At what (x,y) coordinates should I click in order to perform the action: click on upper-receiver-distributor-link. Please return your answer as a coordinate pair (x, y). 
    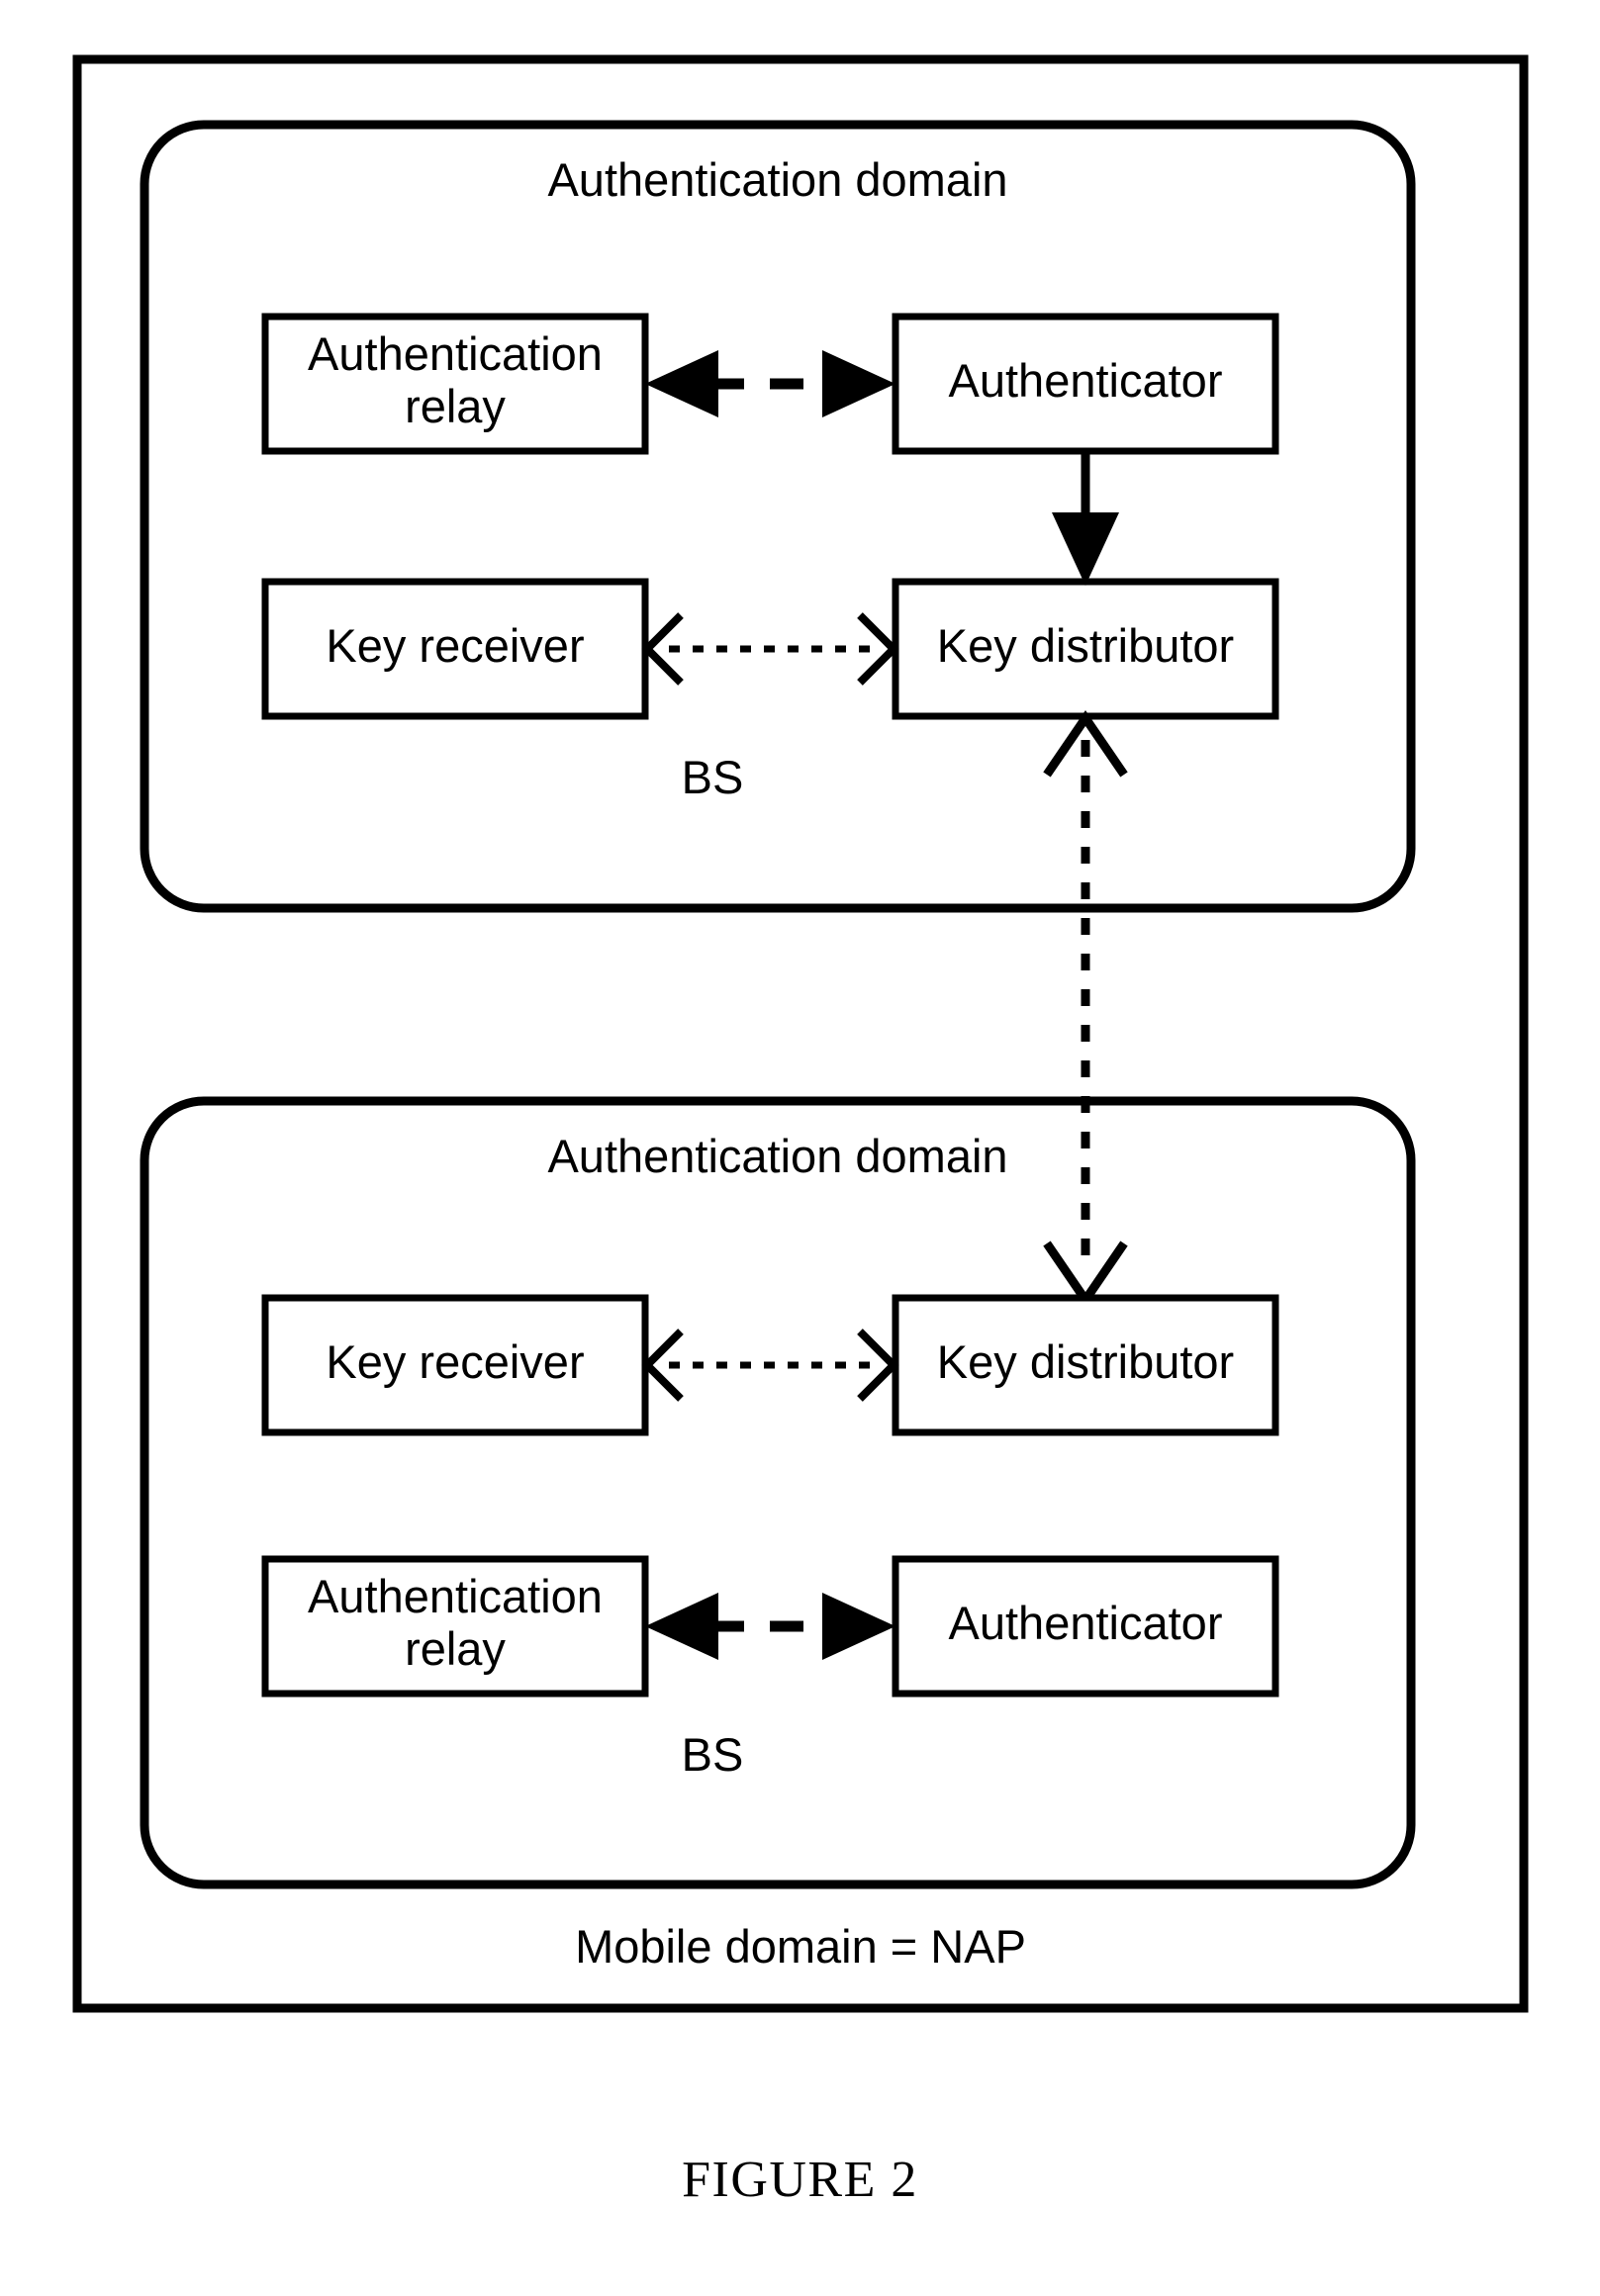
    Looking at the image, I should click on (770, 649).